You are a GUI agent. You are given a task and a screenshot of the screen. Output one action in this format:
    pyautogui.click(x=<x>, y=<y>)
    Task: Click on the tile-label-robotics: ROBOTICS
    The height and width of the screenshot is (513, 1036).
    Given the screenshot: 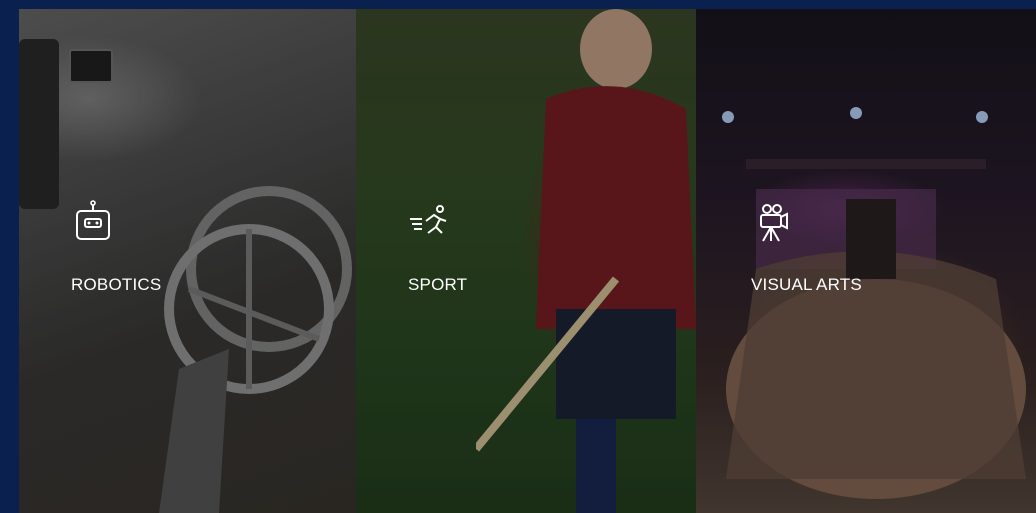 What is the action you would take?
    pyautogui.click(x=116, y=284)
    